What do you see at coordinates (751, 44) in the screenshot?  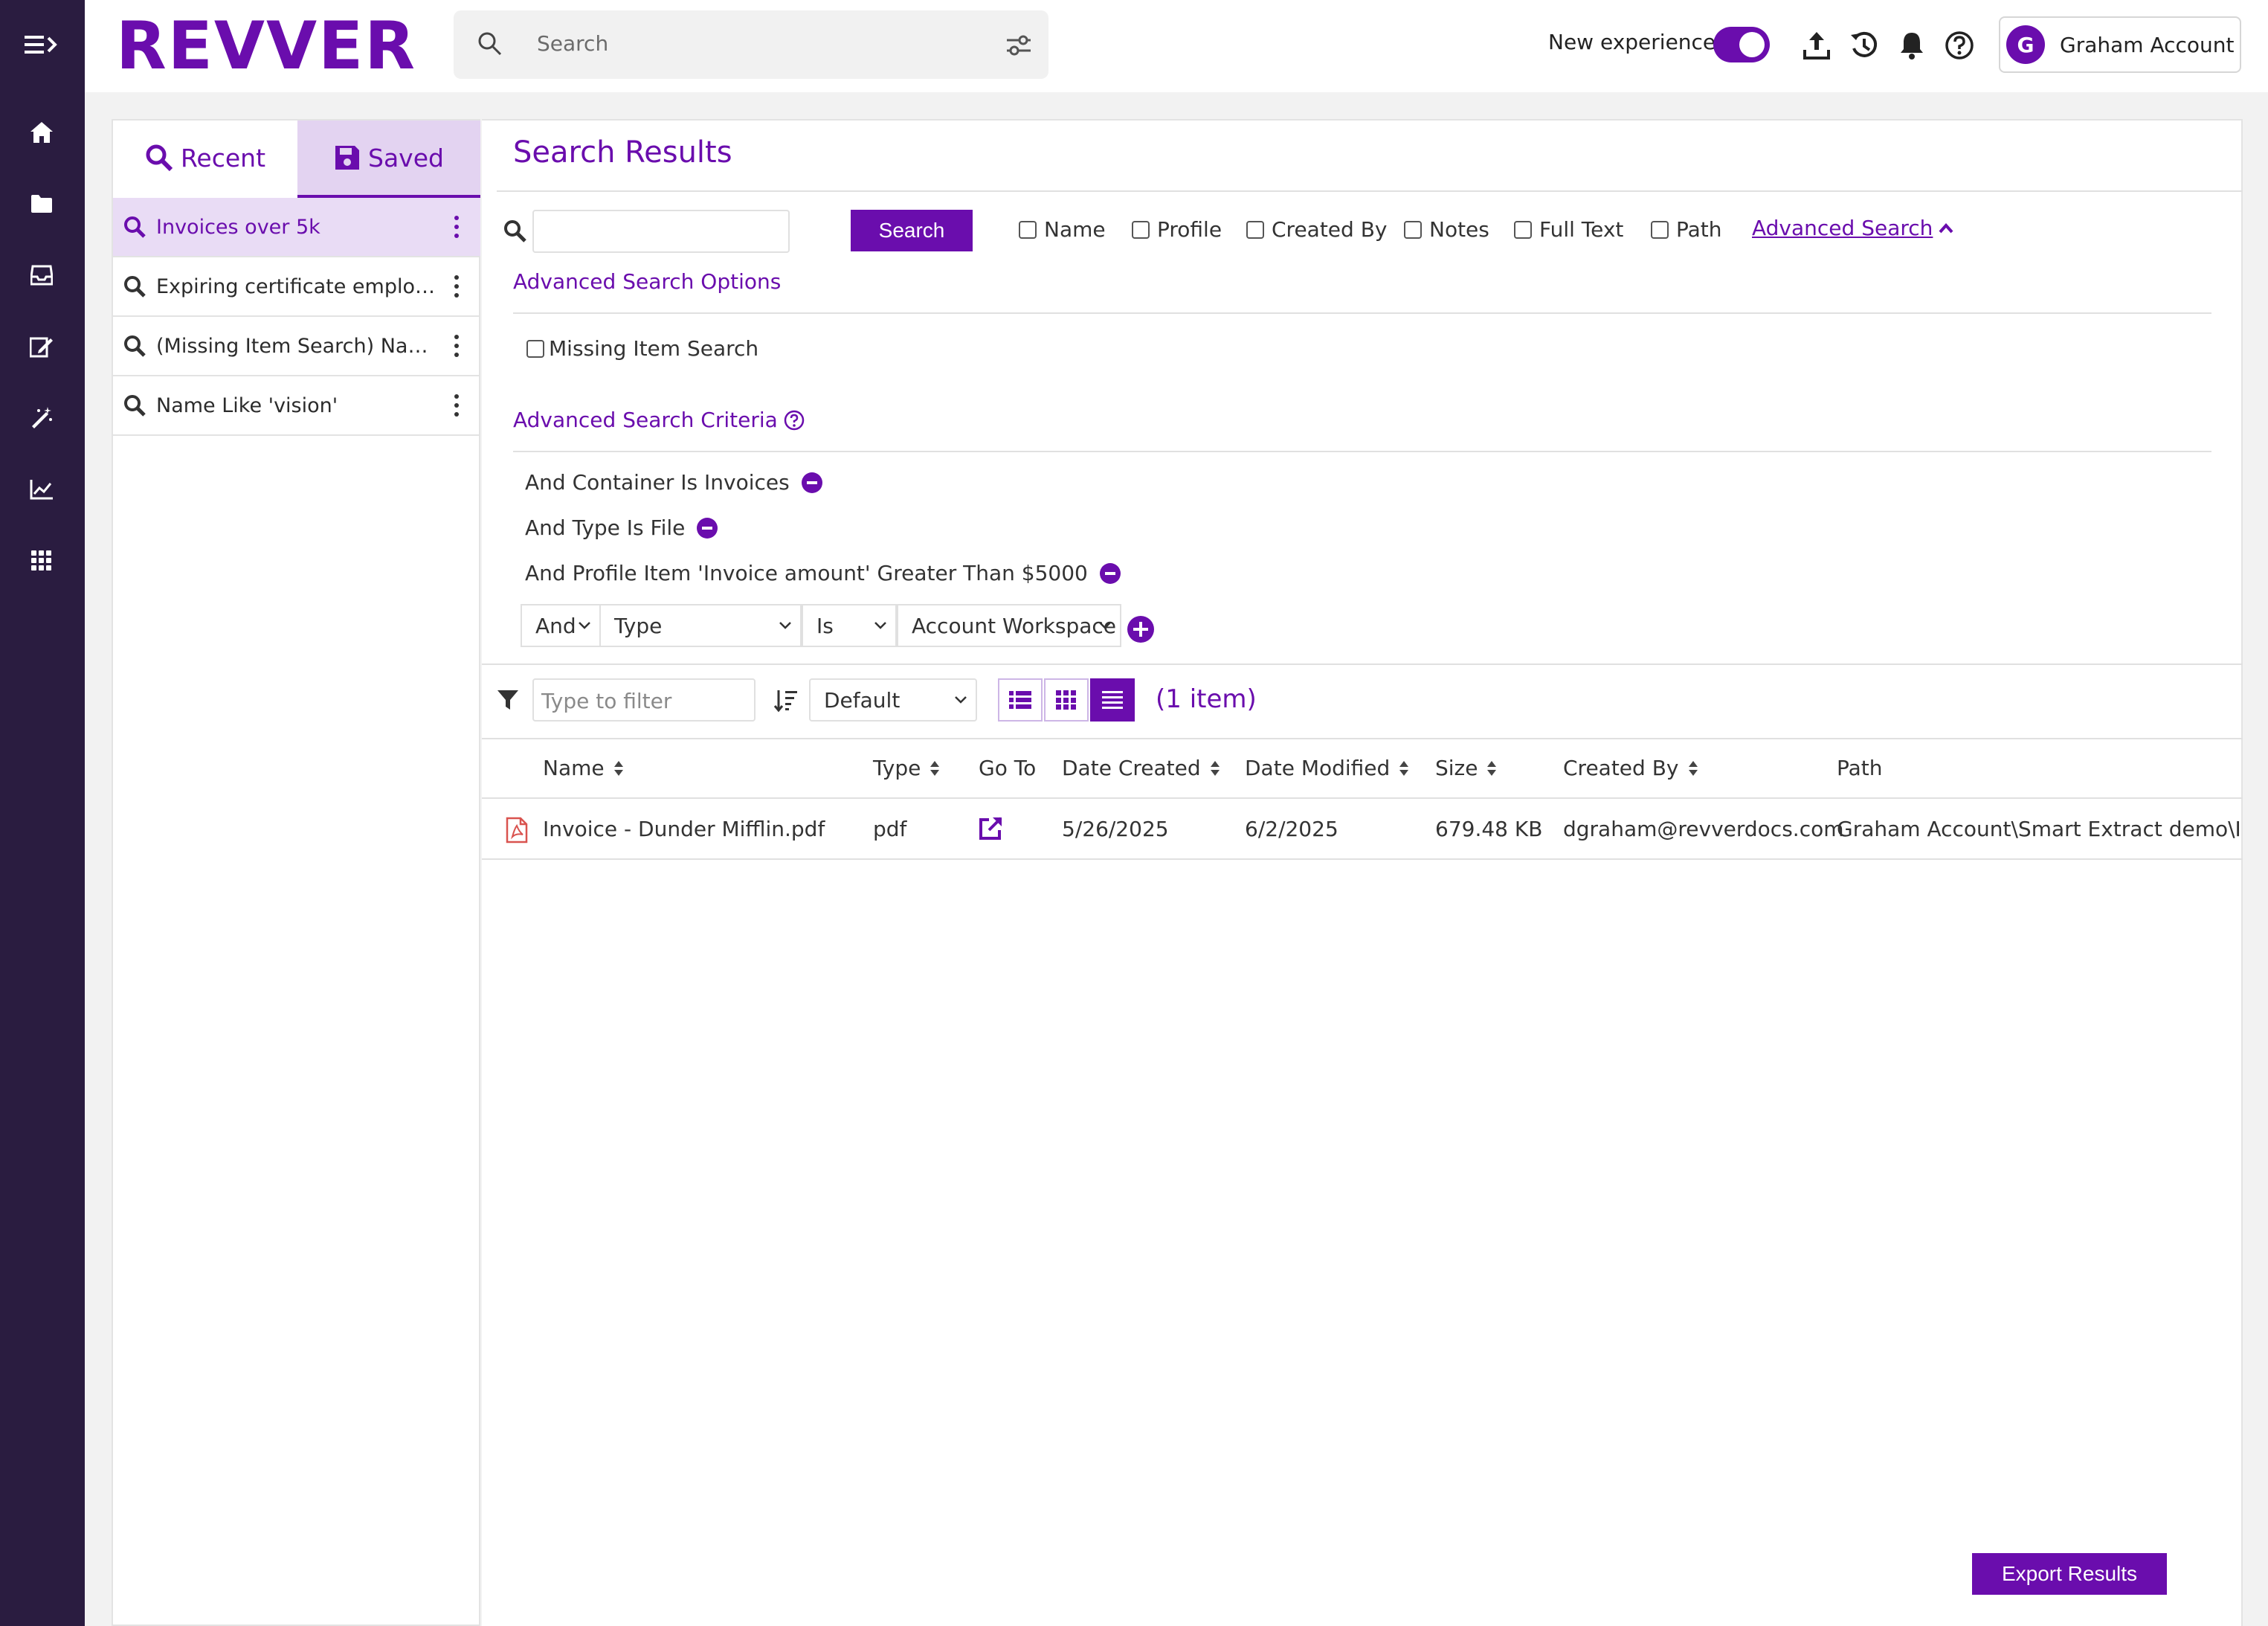 I see `global-search-input: Search` at bounding box center [751, 44].